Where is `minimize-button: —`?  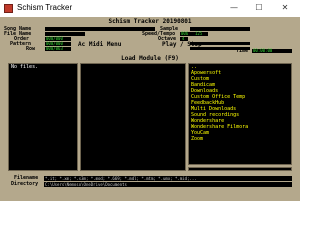
minimize-button: — is located at coordinates (234, 8).